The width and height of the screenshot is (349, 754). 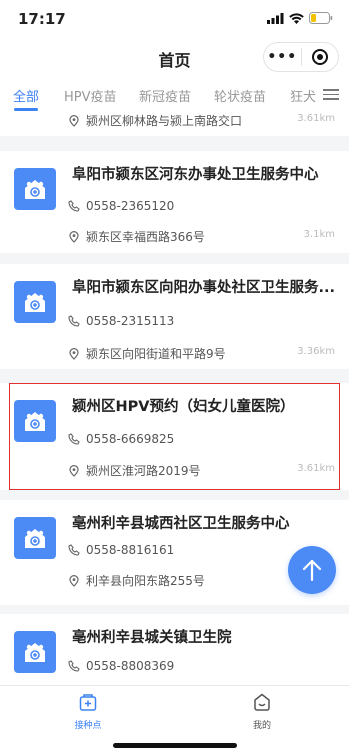 I want to click on wifi-icon, so click(x=296, y=18).